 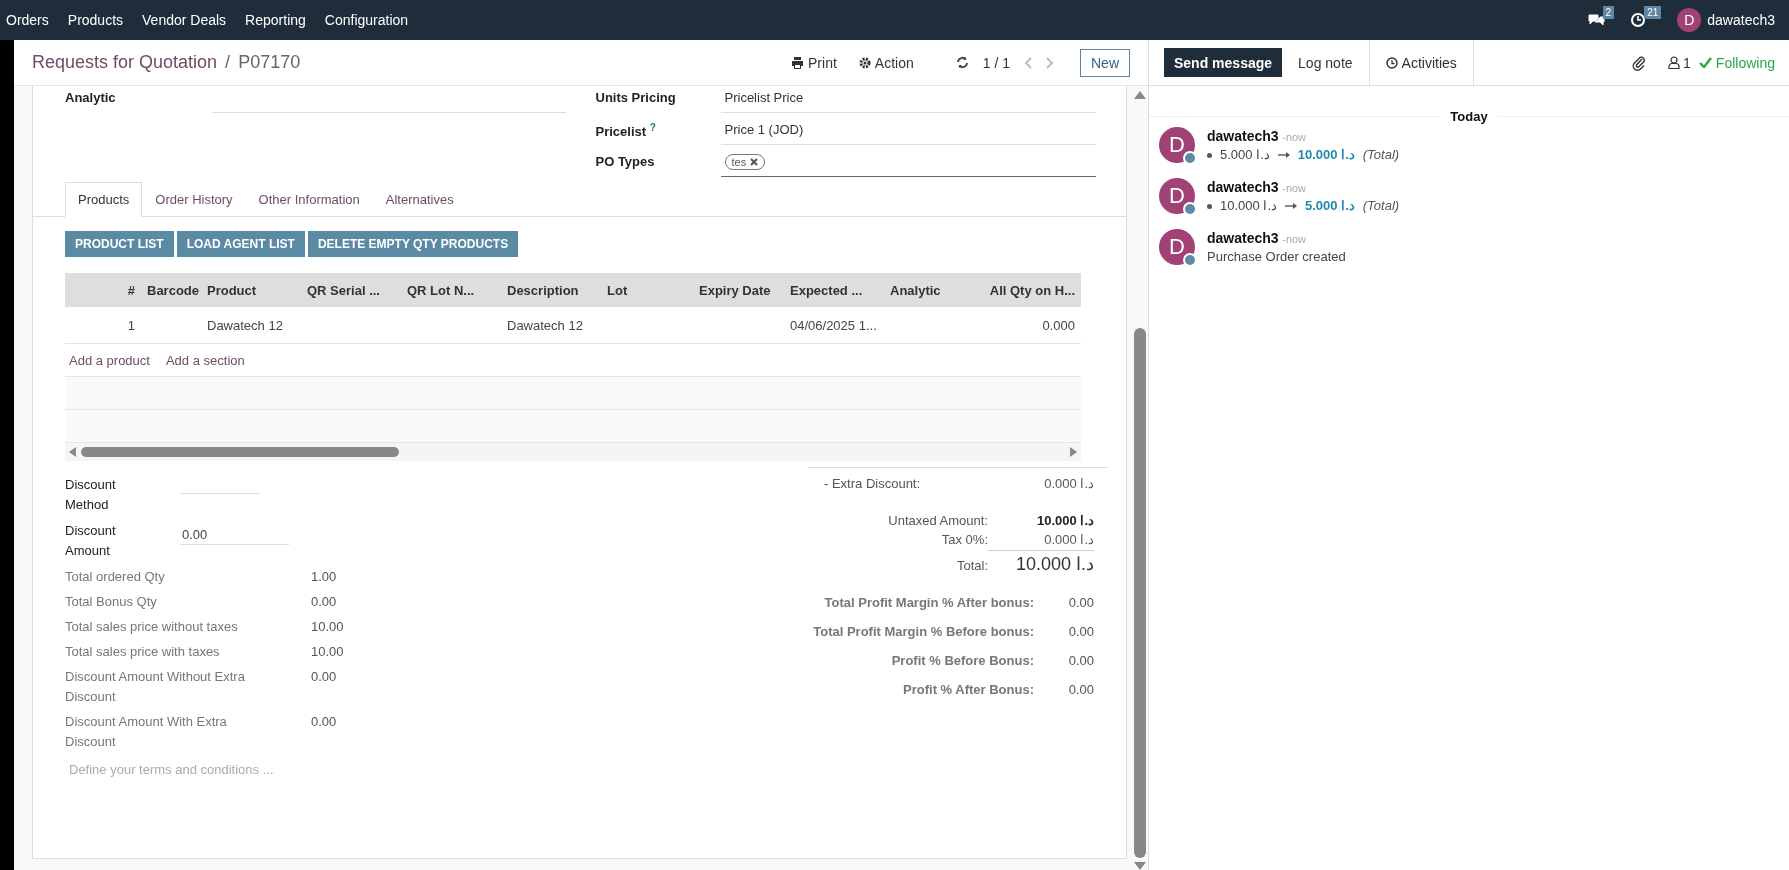 What do you see at coordinates (419, 199) in the screenshot?
I see `tab: Alternatives` at bounding box center [419, 199].